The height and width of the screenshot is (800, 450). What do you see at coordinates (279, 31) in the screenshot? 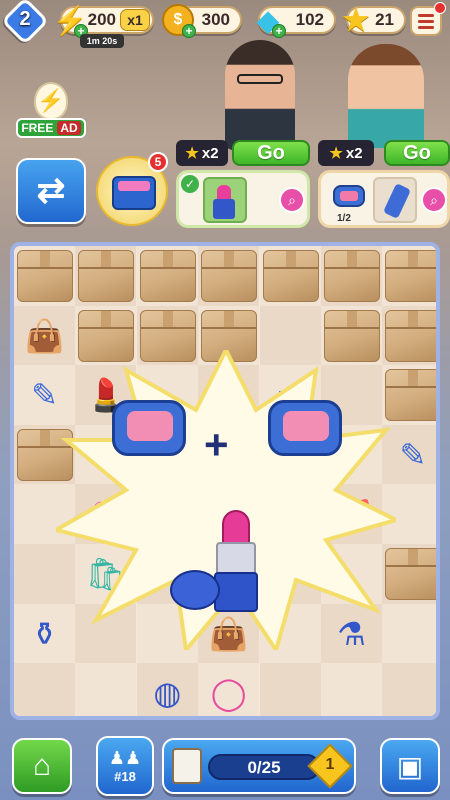
I see `add-gems-icon: +` at bounding box center [279, 31].